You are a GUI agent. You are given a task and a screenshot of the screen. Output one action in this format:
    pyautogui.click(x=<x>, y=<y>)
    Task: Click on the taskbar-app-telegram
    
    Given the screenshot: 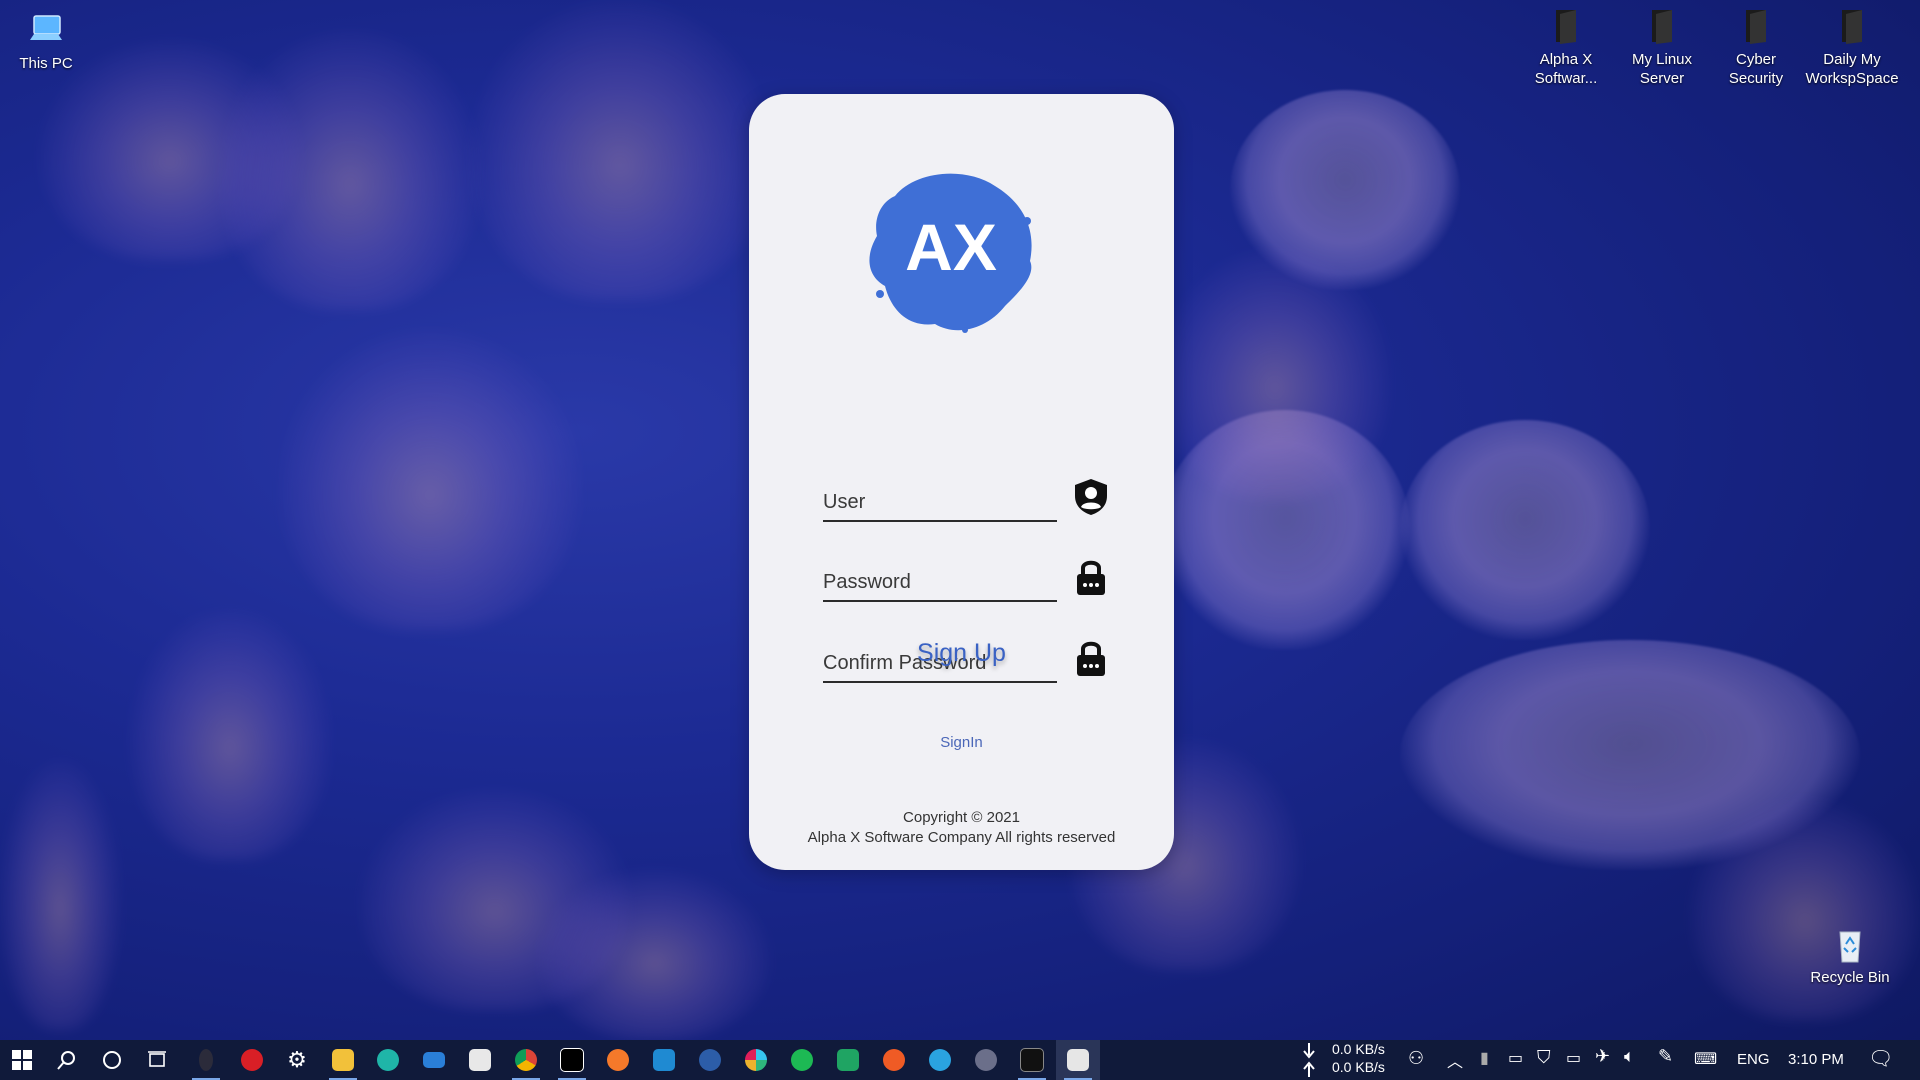 What is the action you would take?
    pyautogui.click(x=940, y=1060)
    